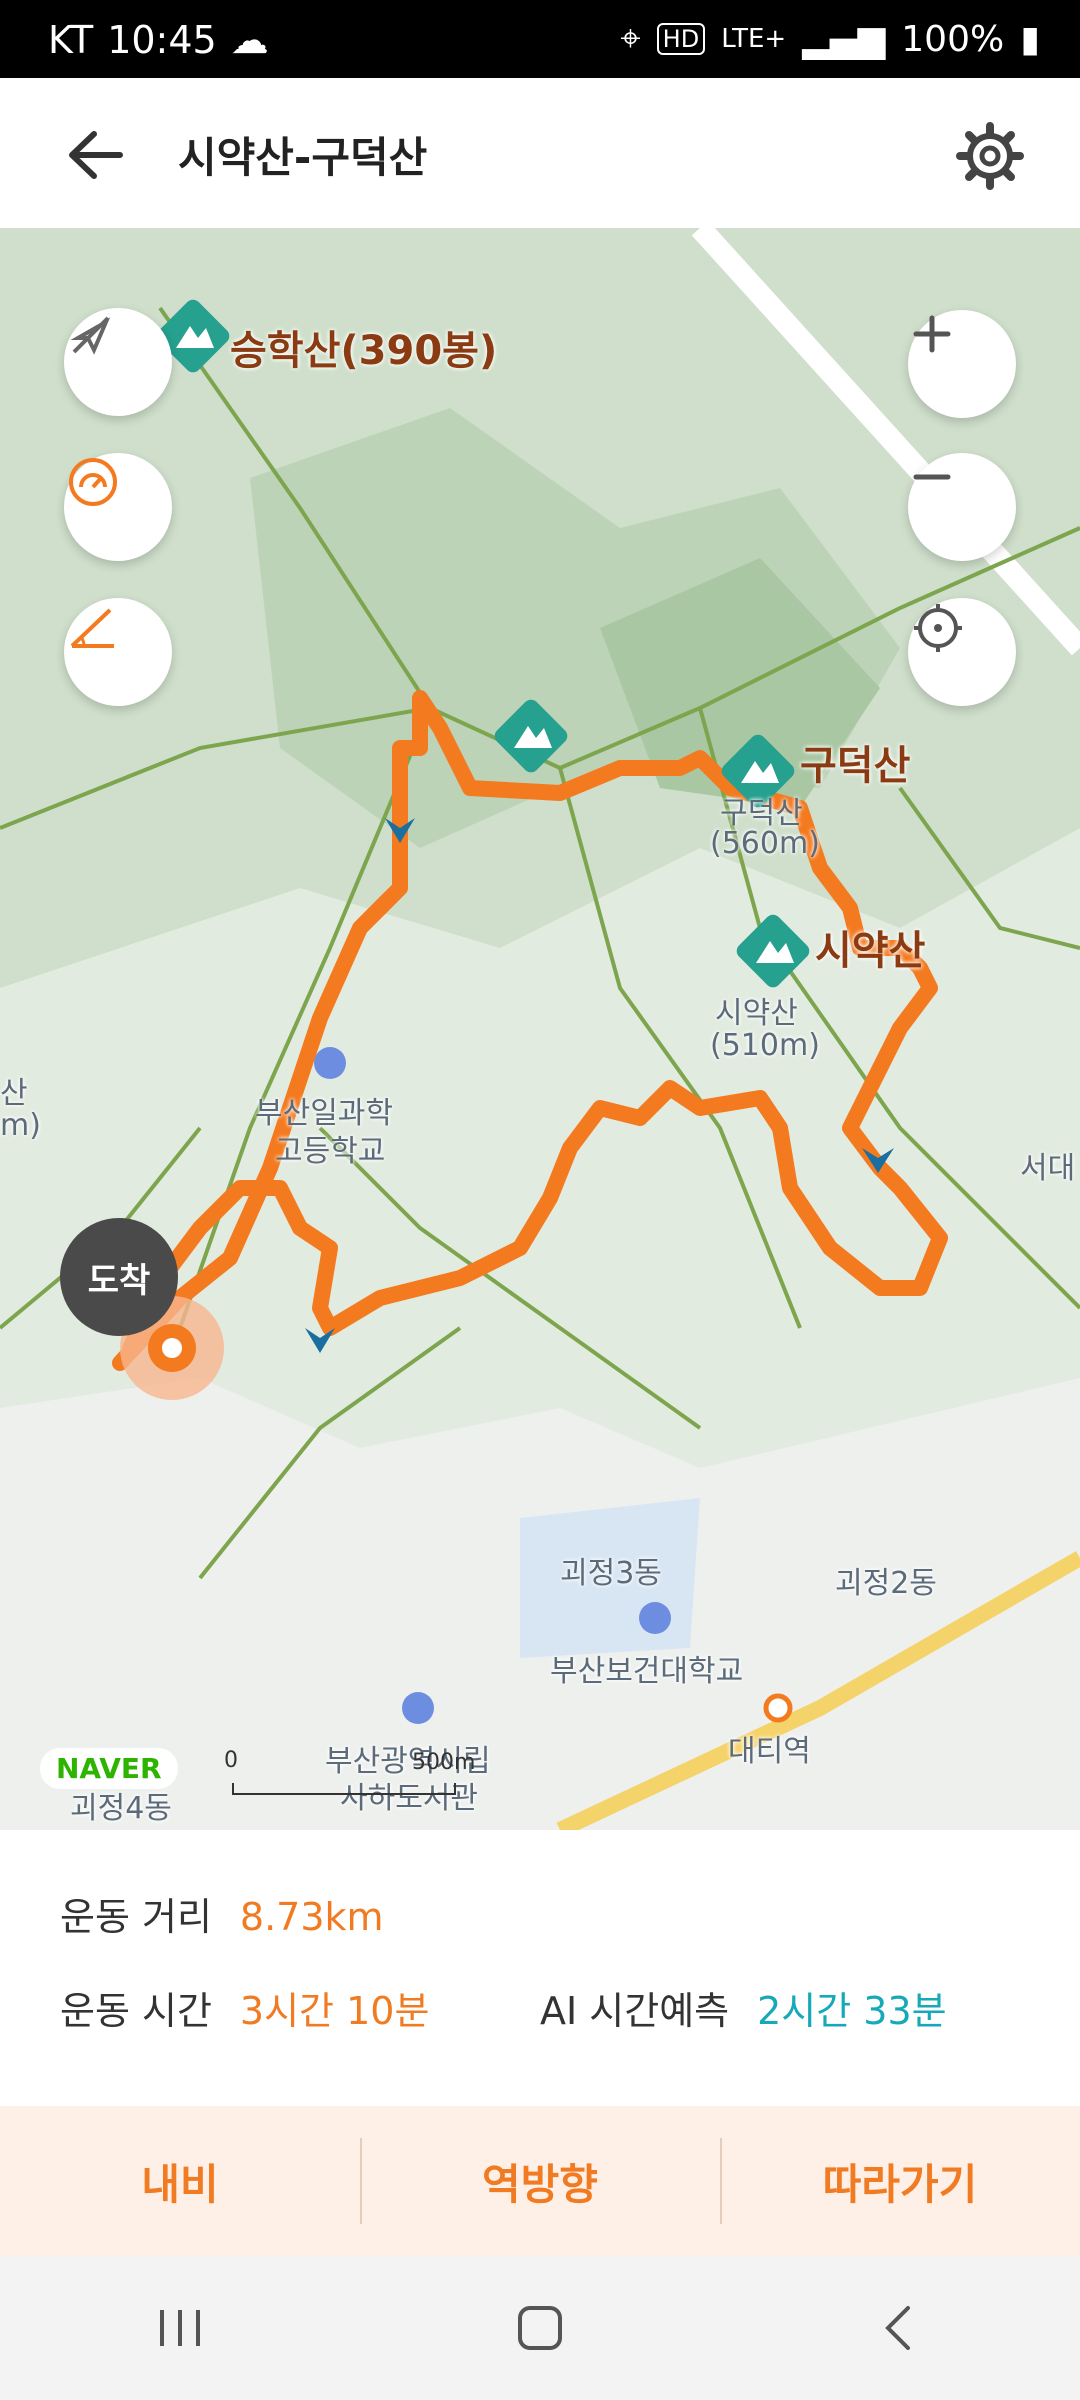 The height and width of the screenshot is (2400, 1080). What do you see at coordinates (344, 1789) in the screenshot?
I see `scale-bar` at bounding box center [344, 1789].